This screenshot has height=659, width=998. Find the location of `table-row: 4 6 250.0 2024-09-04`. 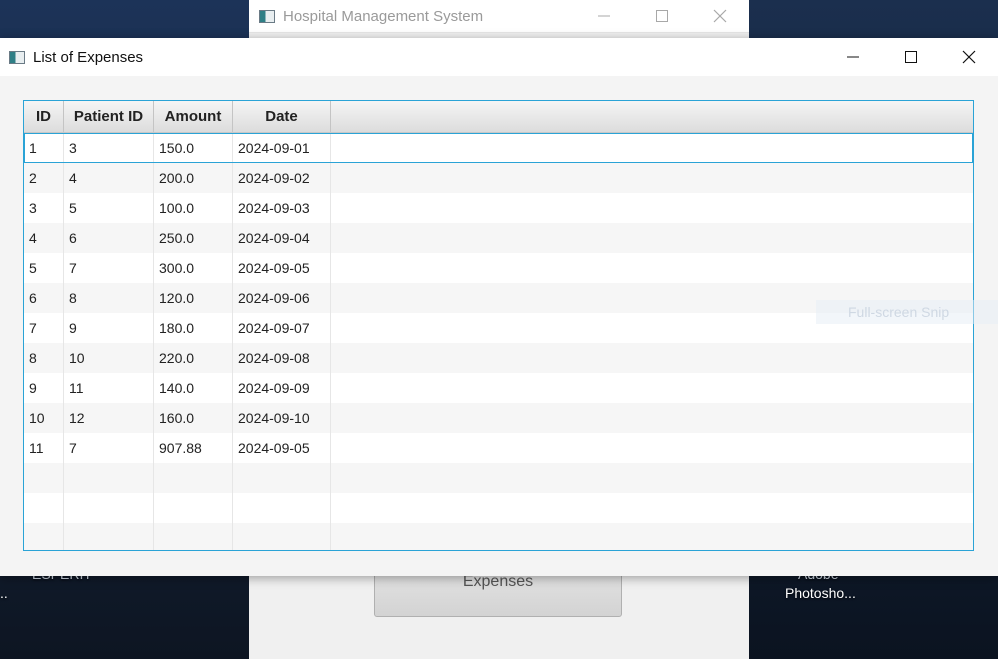

table-row: 4 6 250.0 2024-09-04 is located at coordinates (498, 238).